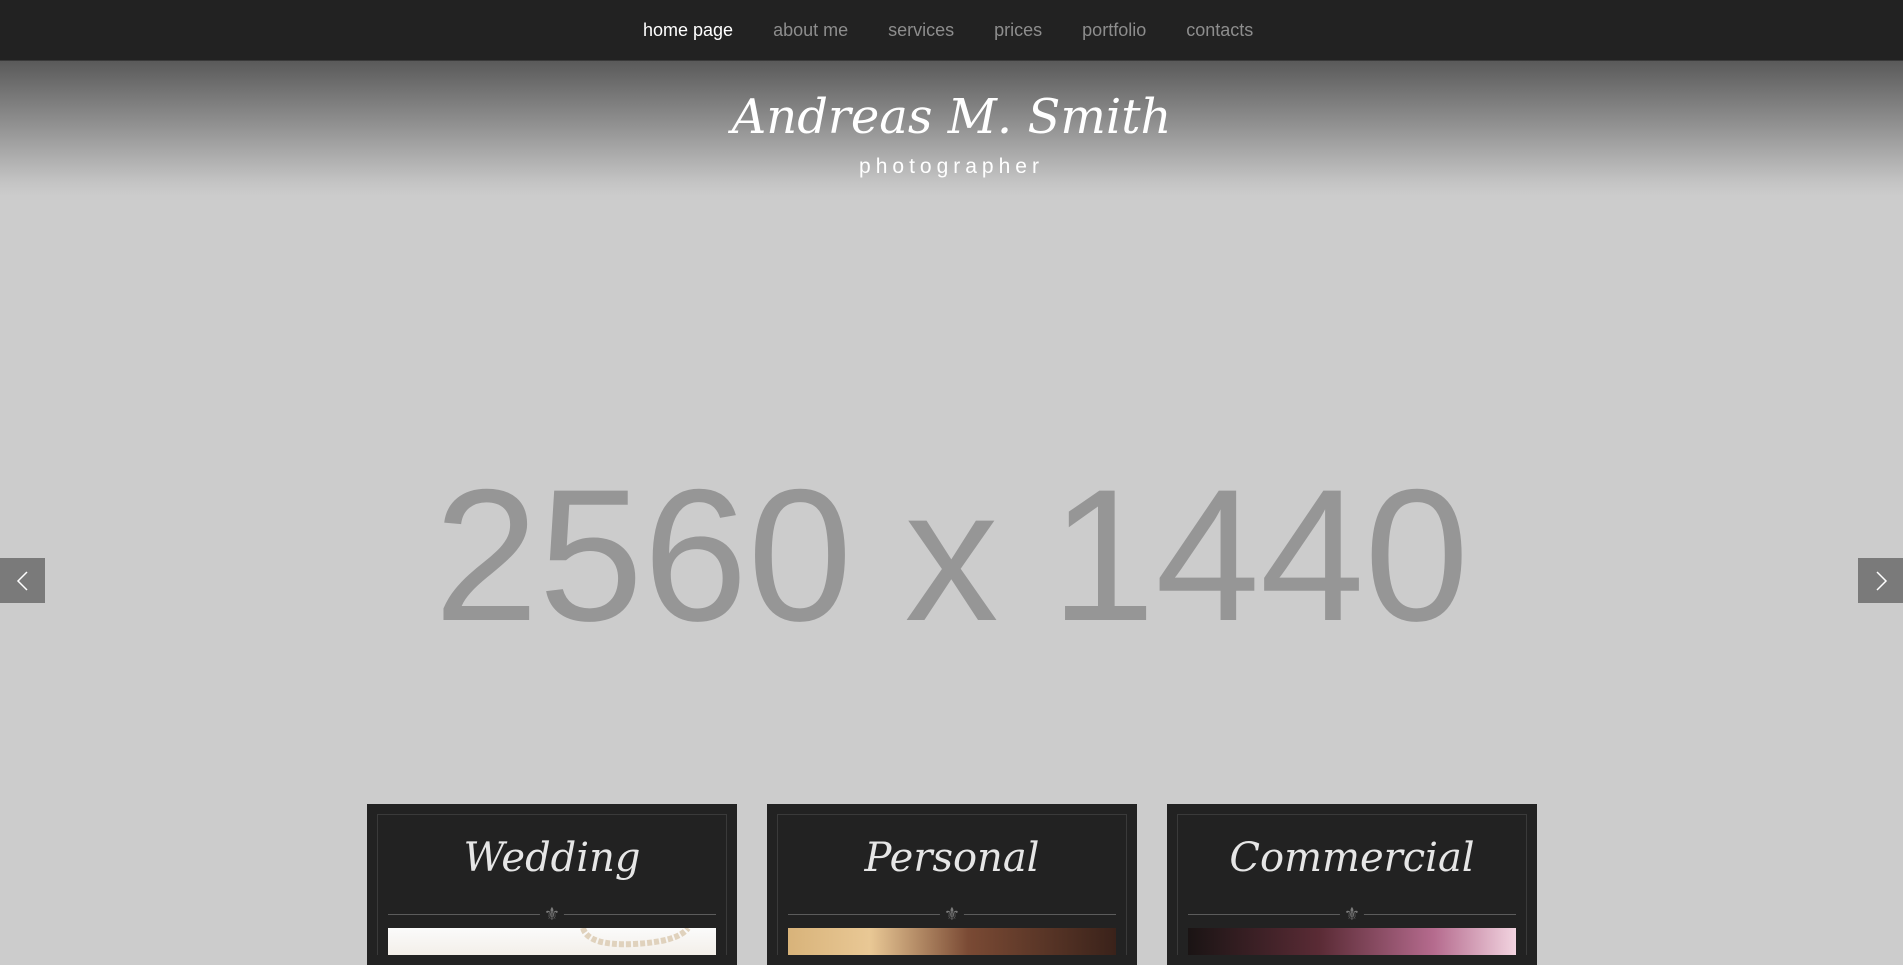 This screenshot has width=1903, height=965. I want to click on chevron-right-icon, so click(1881, 580).